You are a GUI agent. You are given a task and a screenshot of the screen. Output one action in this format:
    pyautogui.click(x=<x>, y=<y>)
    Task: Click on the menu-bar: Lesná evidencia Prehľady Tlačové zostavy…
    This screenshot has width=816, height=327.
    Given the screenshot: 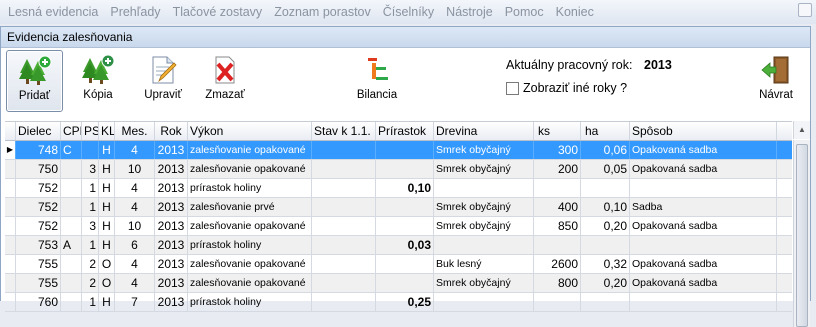 What is the action you would take?
    pyautogui.click(x=408, y=12)
    